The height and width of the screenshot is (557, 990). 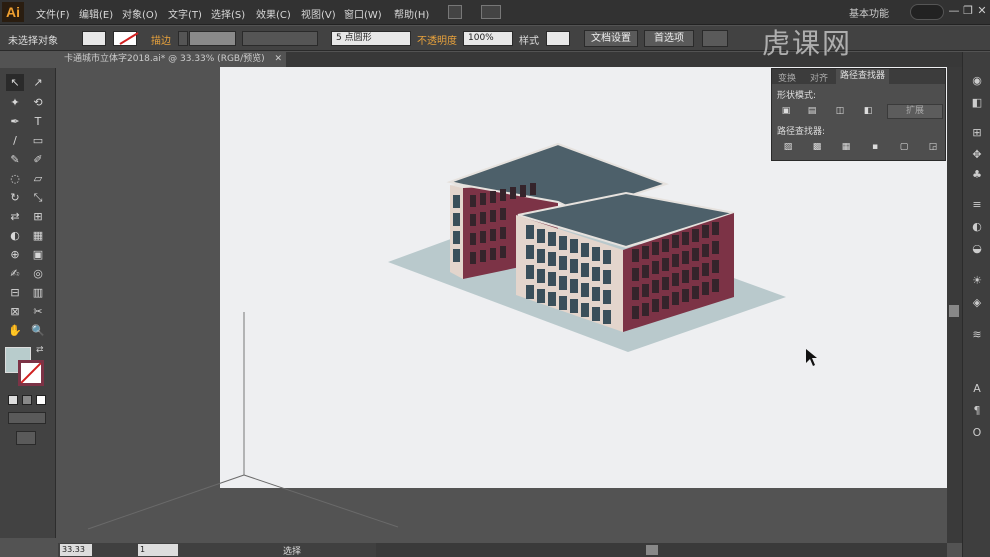 What do you see at coordinates (38, 140) in the screenshot?
I see `rectangle-tool-icon: ▭` at bounding box center [38, 140].